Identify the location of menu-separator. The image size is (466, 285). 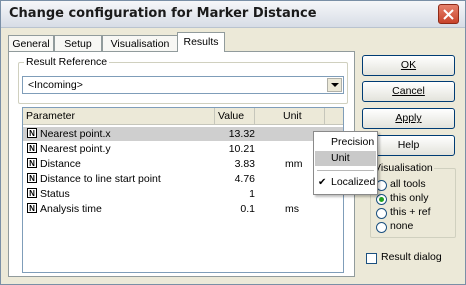
(345, 170).